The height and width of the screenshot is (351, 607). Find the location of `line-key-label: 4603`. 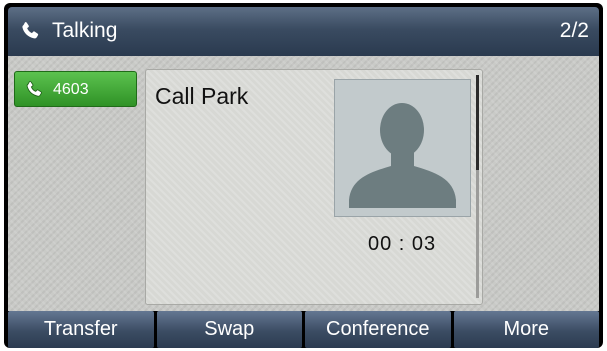

line-key-label: 4603 is located at coordinates (71, 89).